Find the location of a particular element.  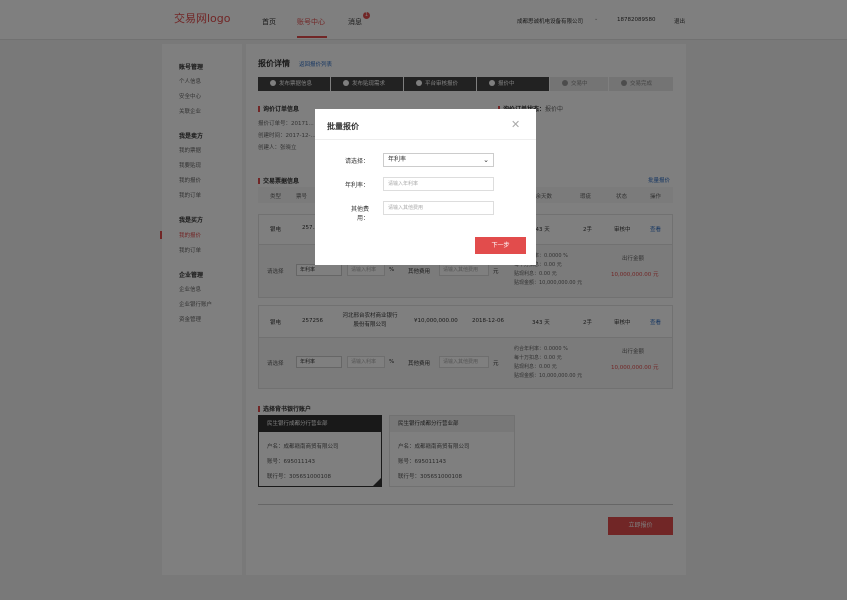

modal-divider is located at coordinates (425, 139).